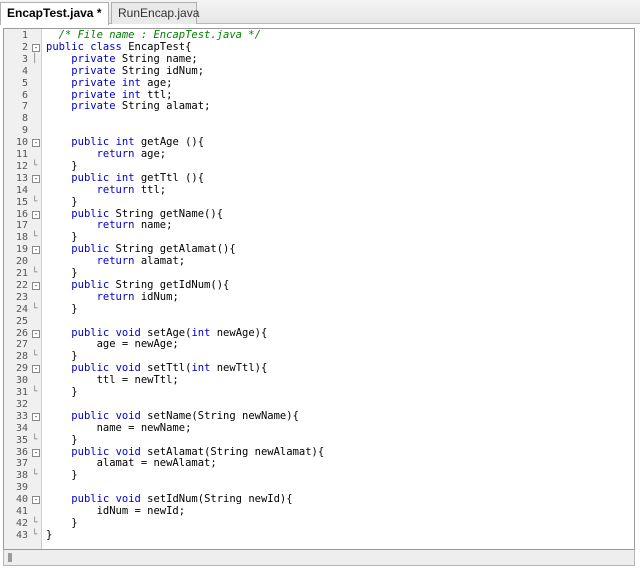 Image resolution: width=640 pixels, height=570 pixels. What do you see at coordinates (319, 558) in the screenshot?
I see `horizontal-scrollbar` at bounding box center [319, 558].